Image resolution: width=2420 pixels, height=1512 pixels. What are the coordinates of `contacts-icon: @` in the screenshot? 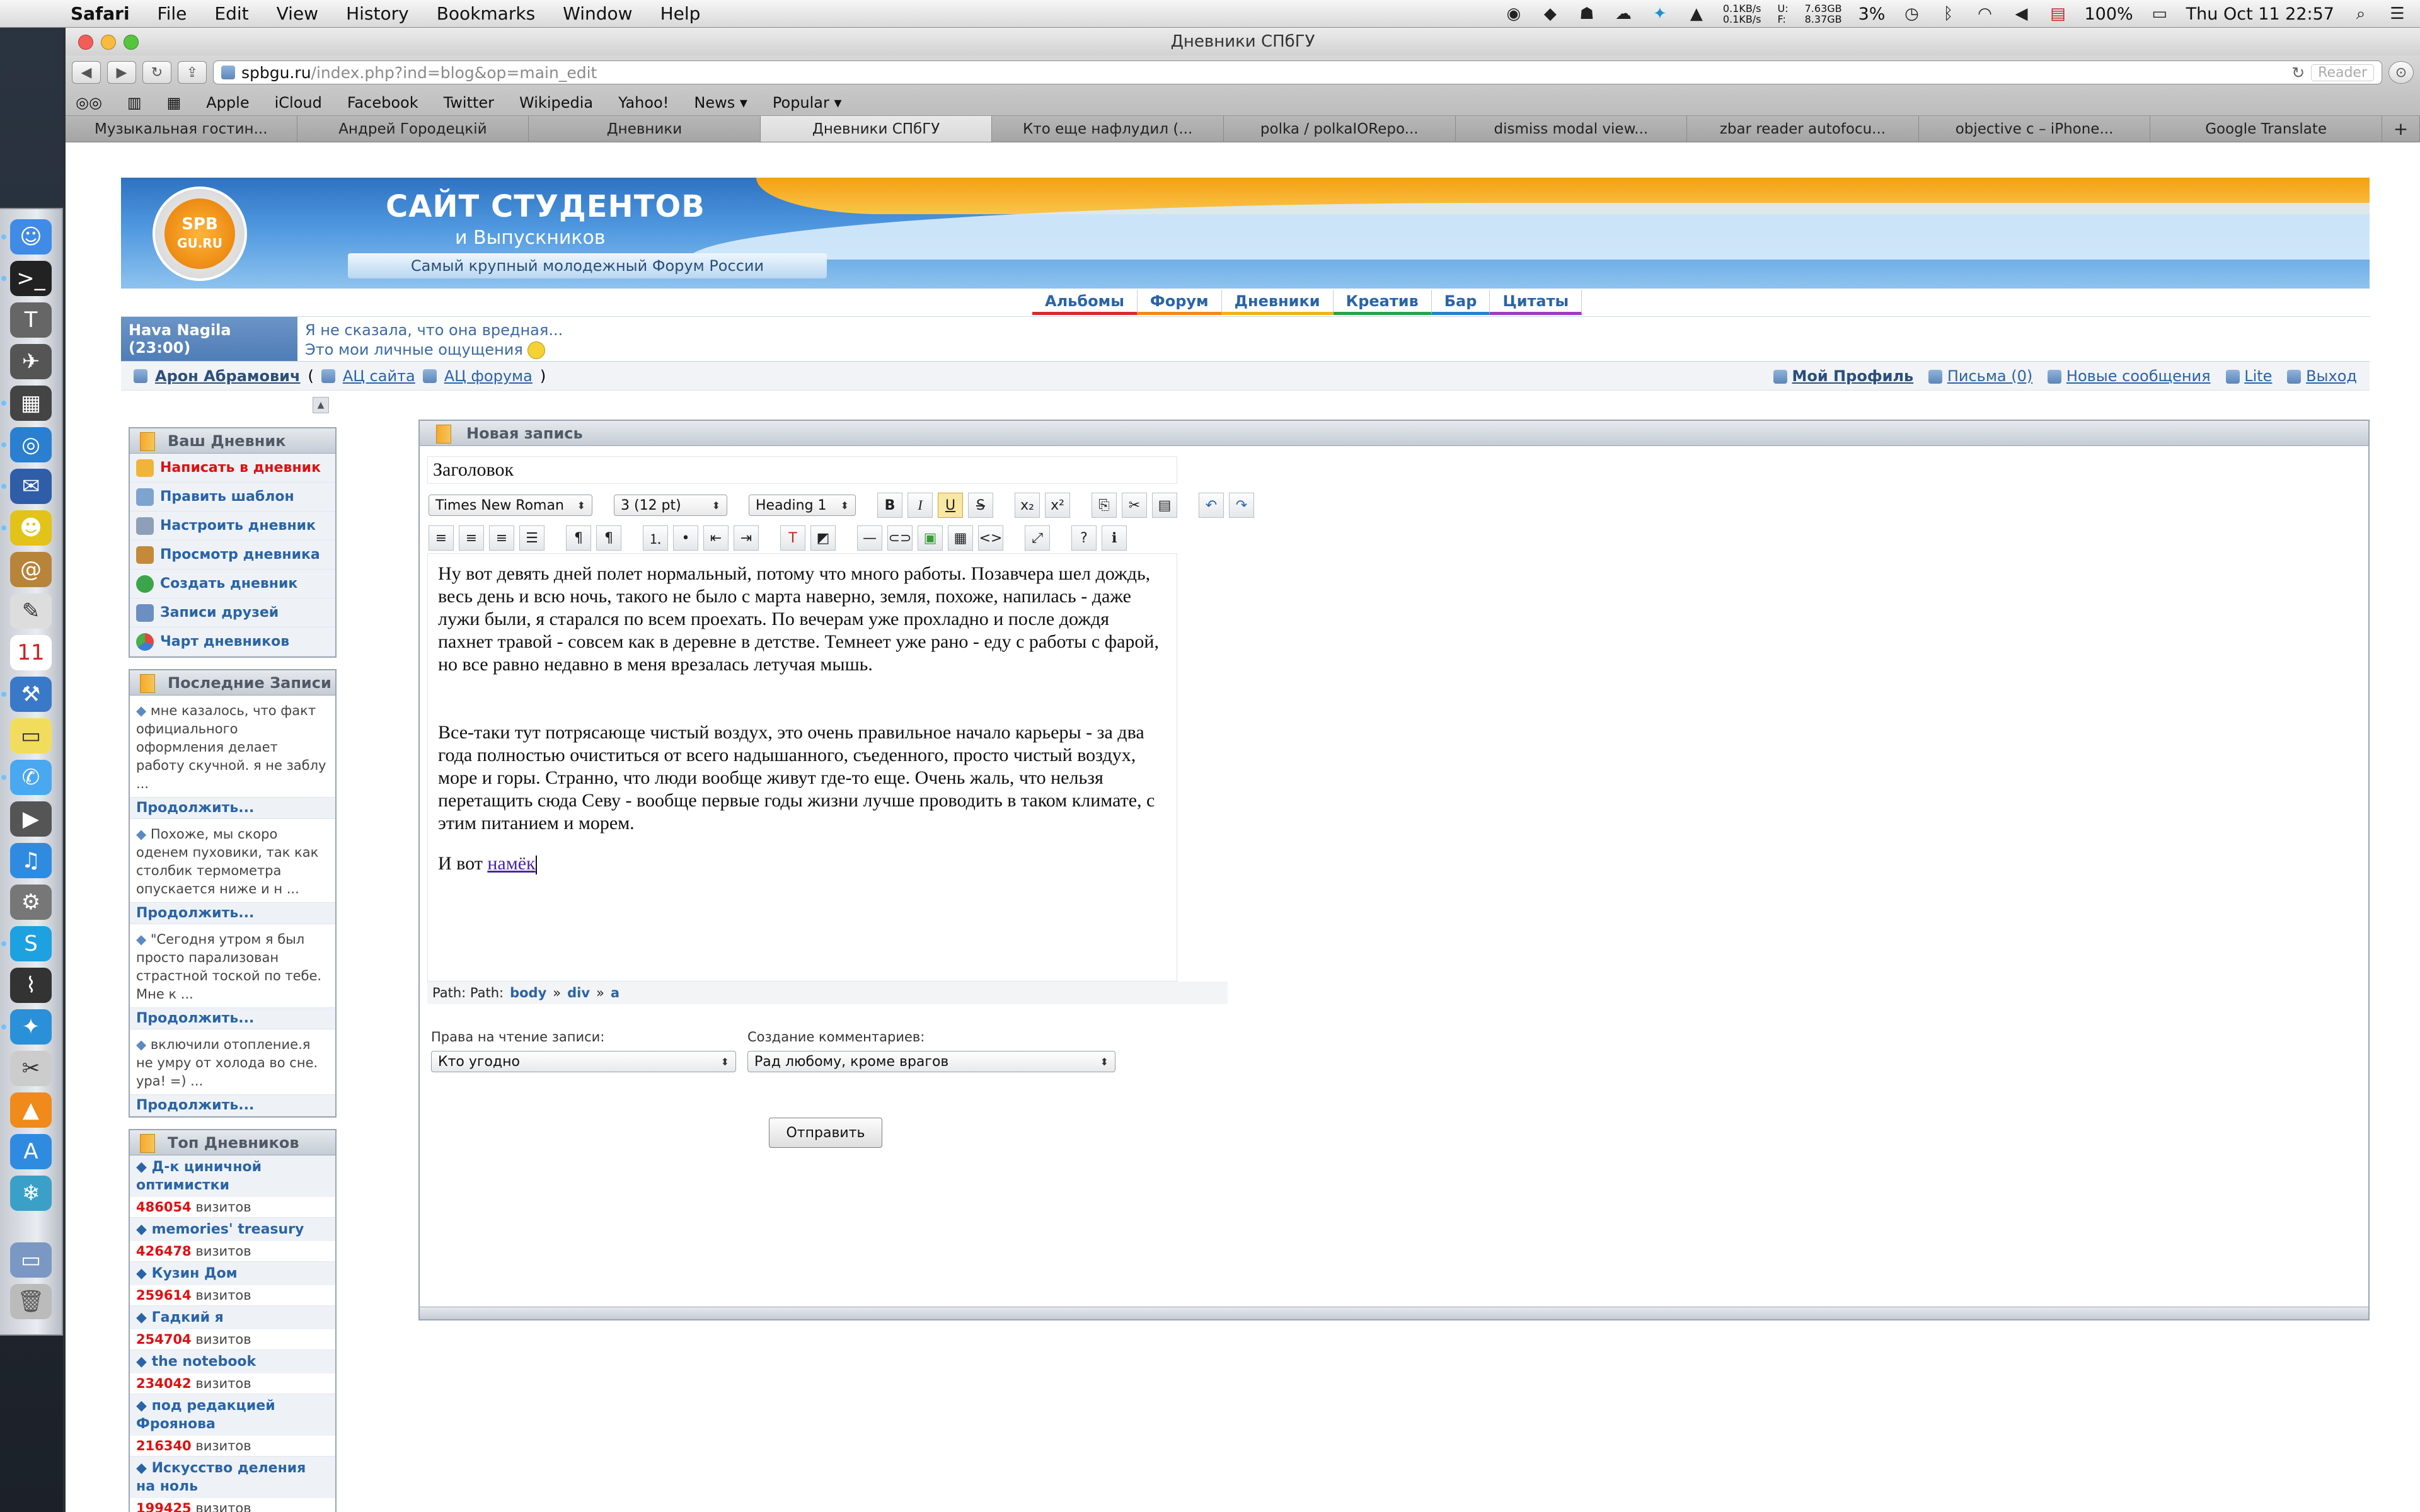 It's located at (31, 569).